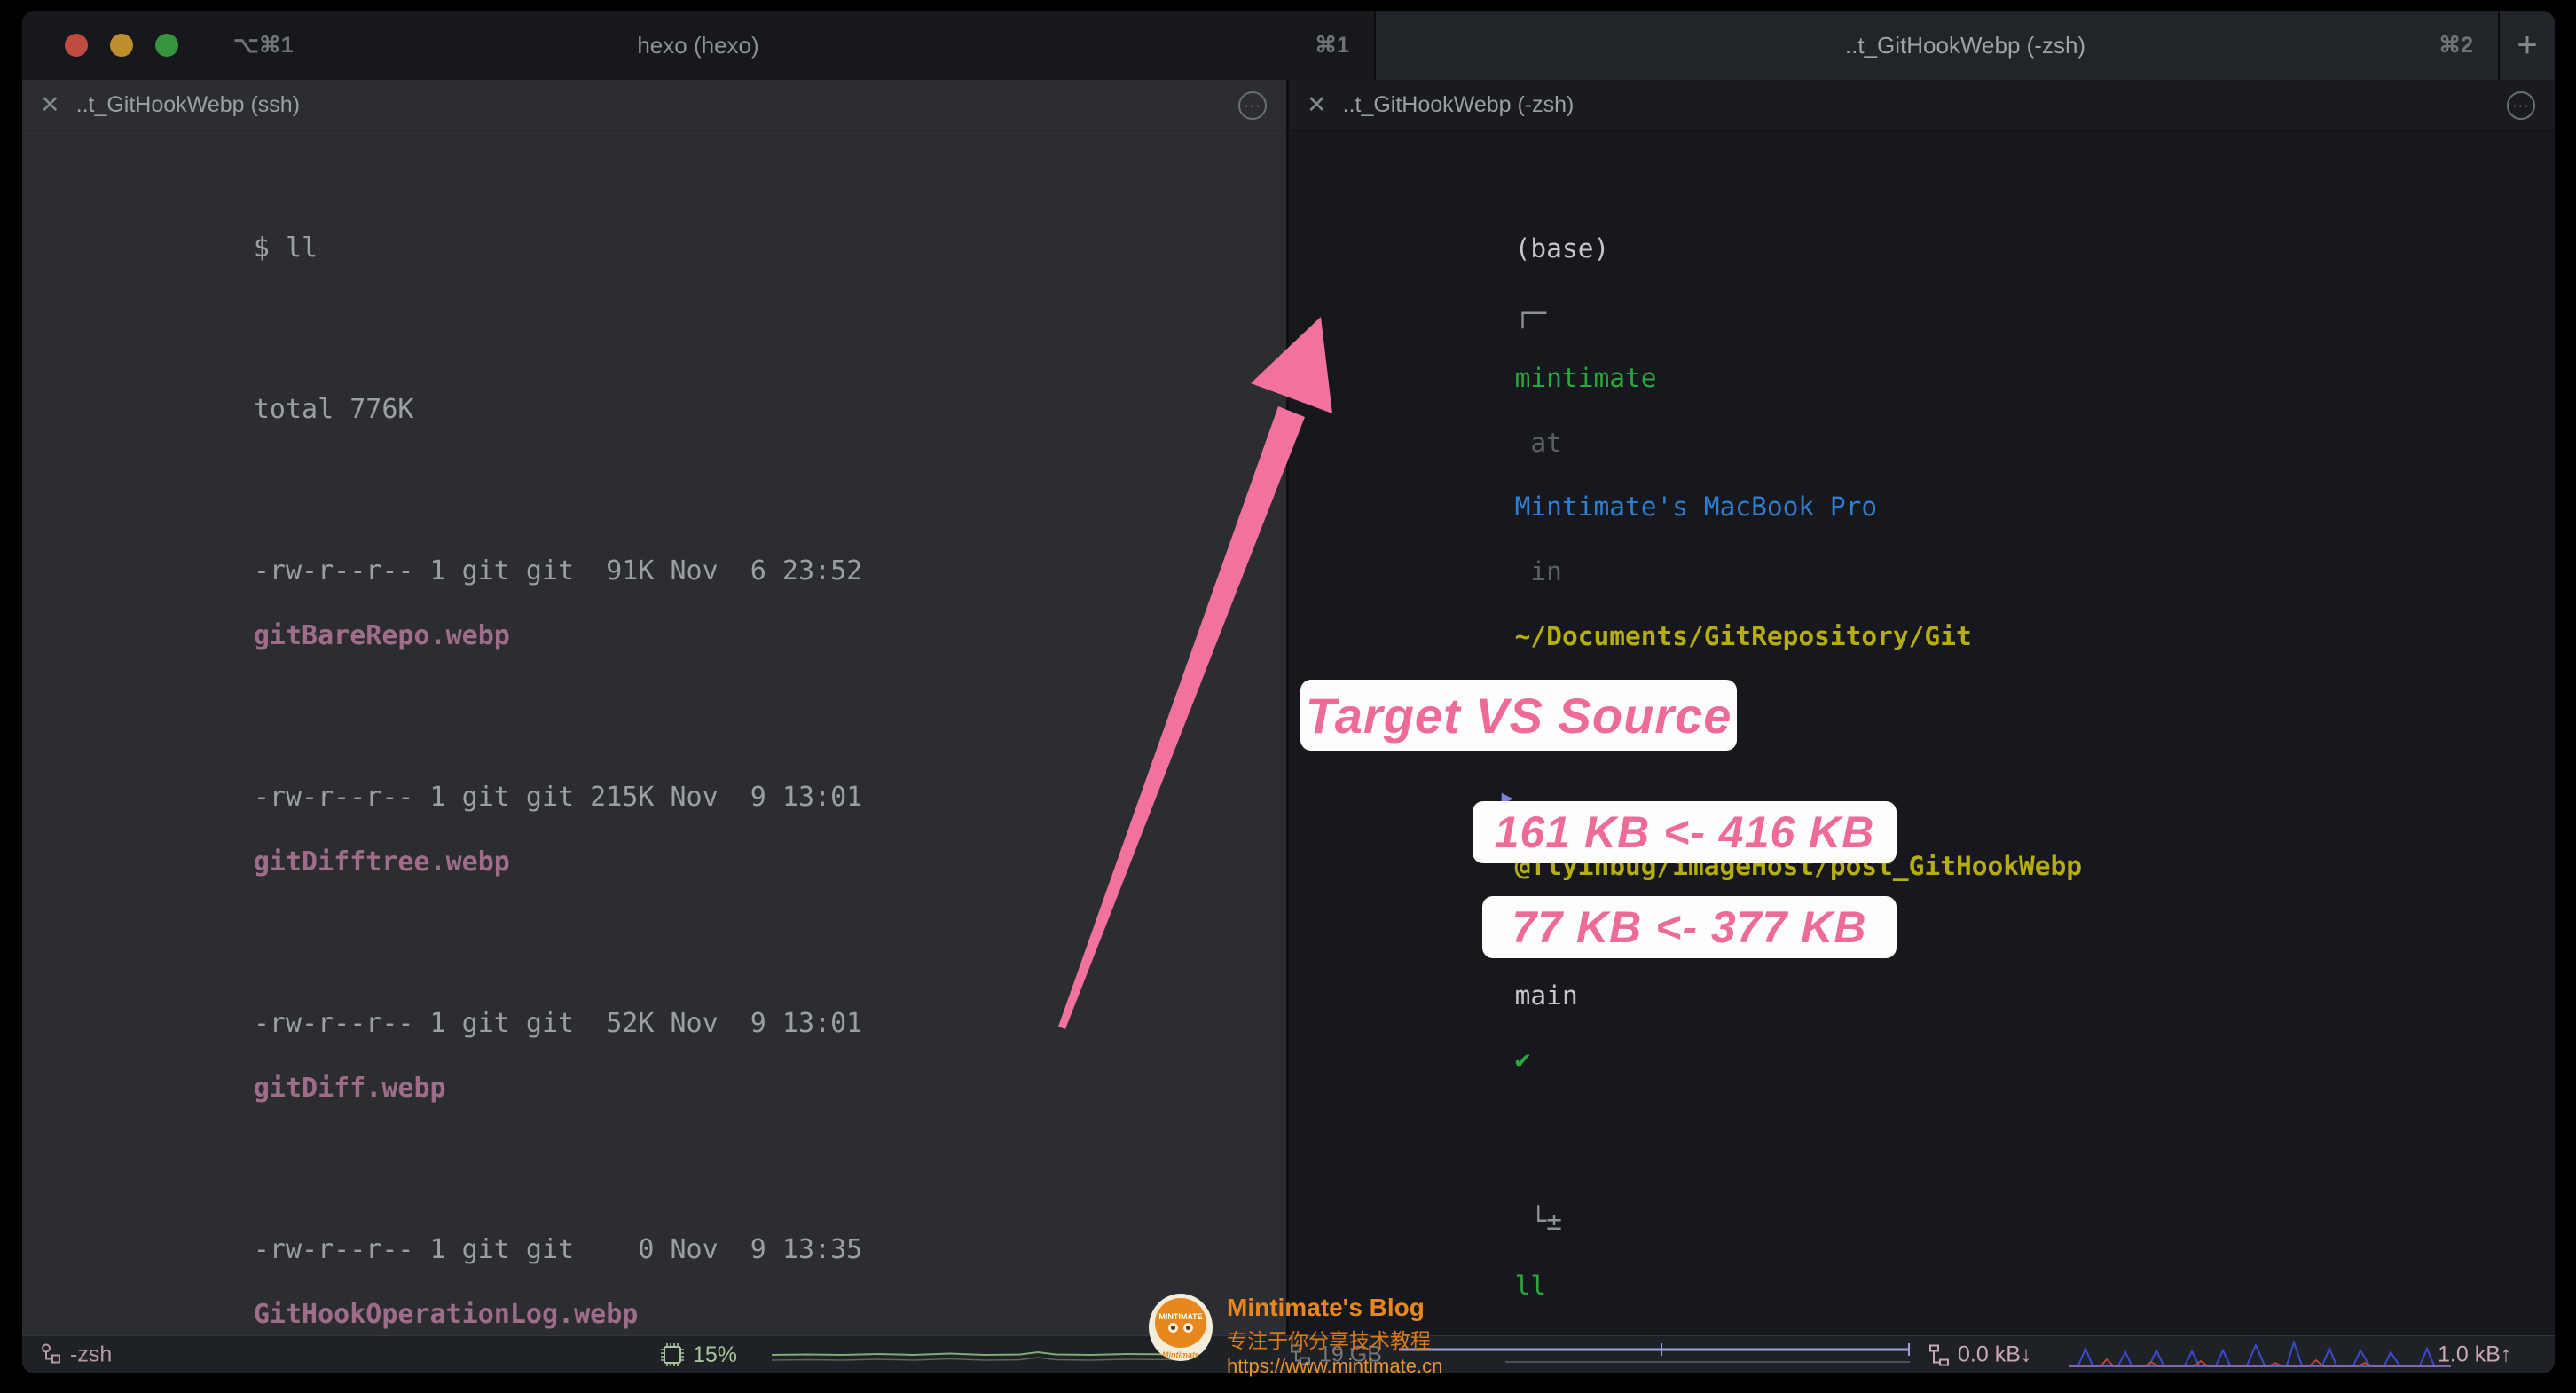  I want to click on terminal-text-segment: @flyinbug/imageHost/post_GitHookWebp, so click(1798, 866).